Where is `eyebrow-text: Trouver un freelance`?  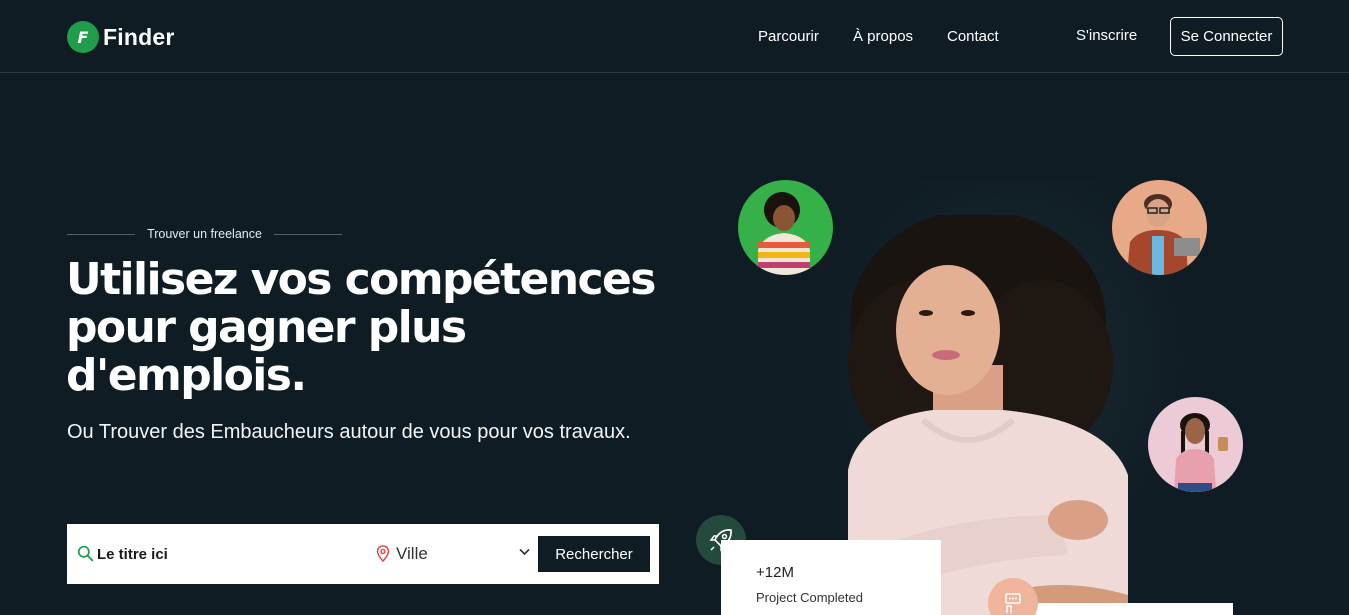
eyebrow-text: Trouver un freelance is located at coordinates (204, 234).